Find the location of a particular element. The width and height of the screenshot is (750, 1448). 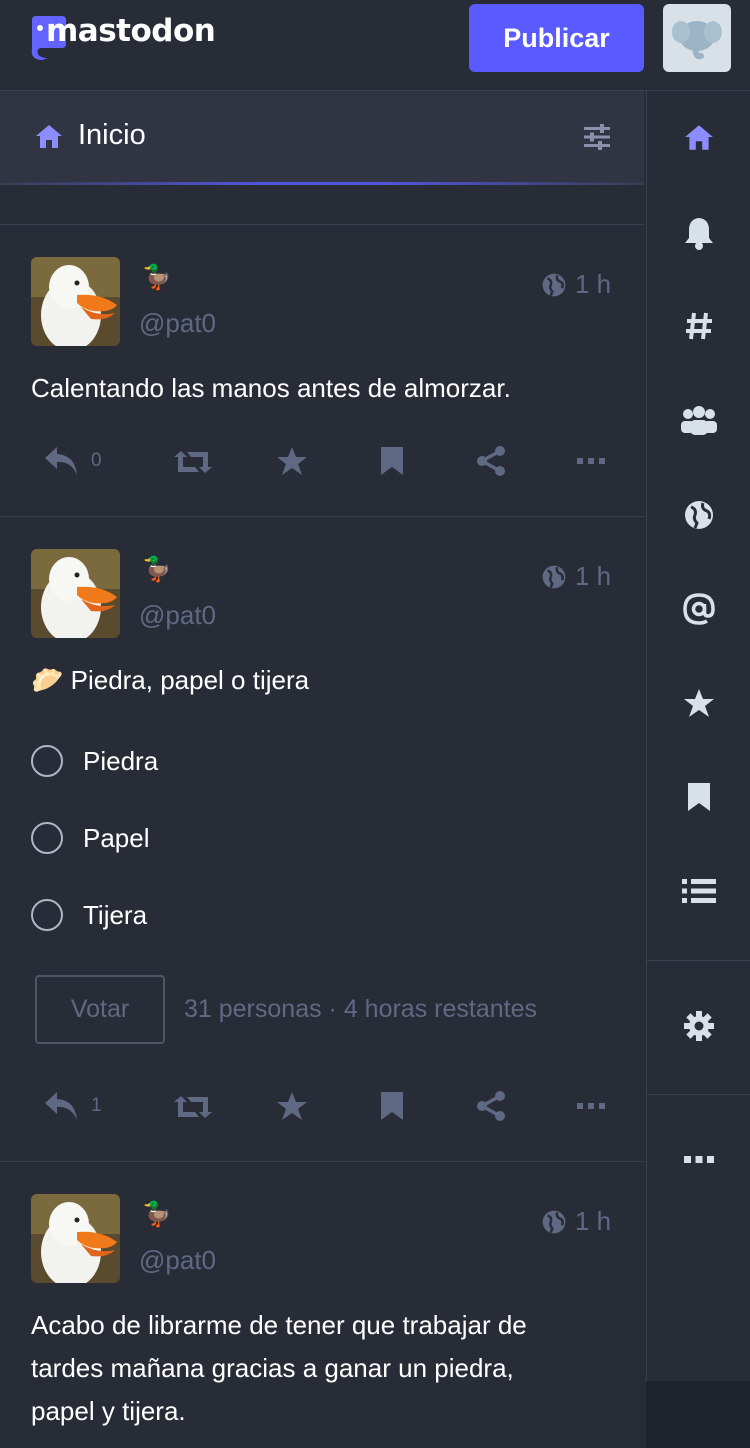

navigation-panel is located at coordinates (698, 736).